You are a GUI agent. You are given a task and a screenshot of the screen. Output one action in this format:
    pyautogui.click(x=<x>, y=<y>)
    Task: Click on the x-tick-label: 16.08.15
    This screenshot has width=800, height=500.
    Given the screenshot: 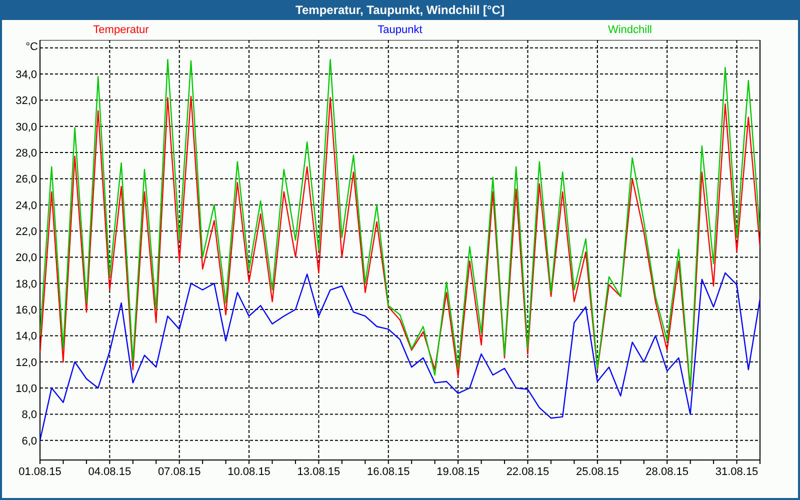 What is the action you would take?
    pyautogui.click(x=388, y=472)
    